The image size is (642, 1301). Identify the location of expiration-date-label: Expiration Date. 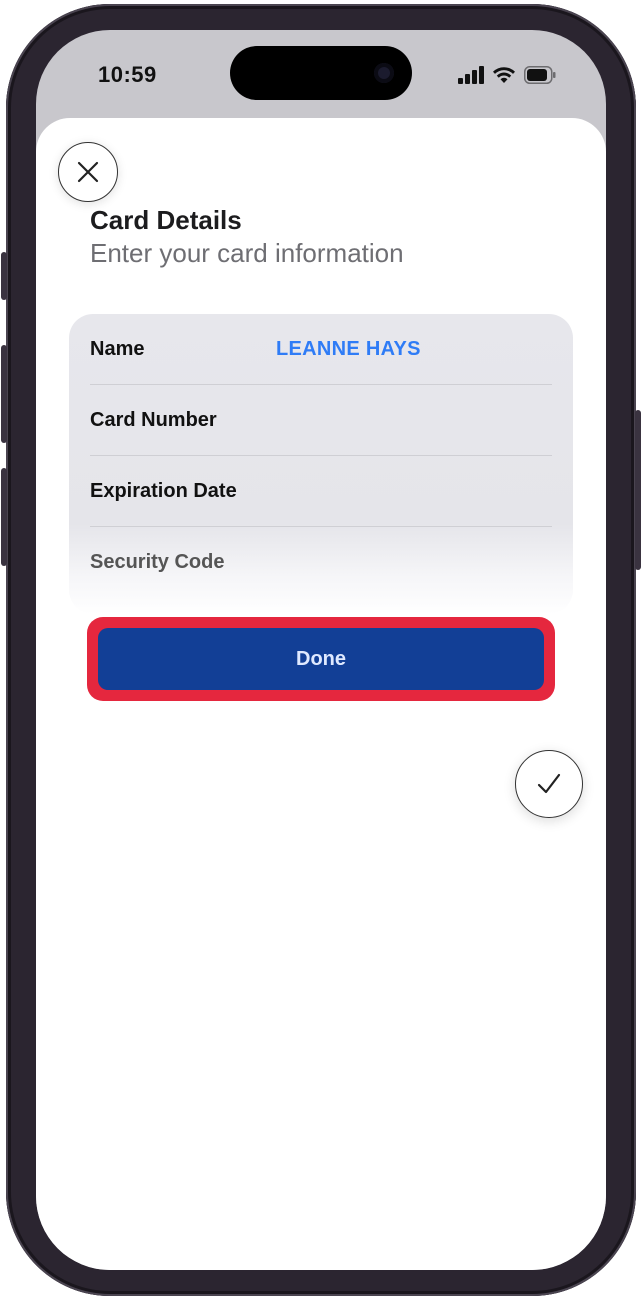
(163, 491).